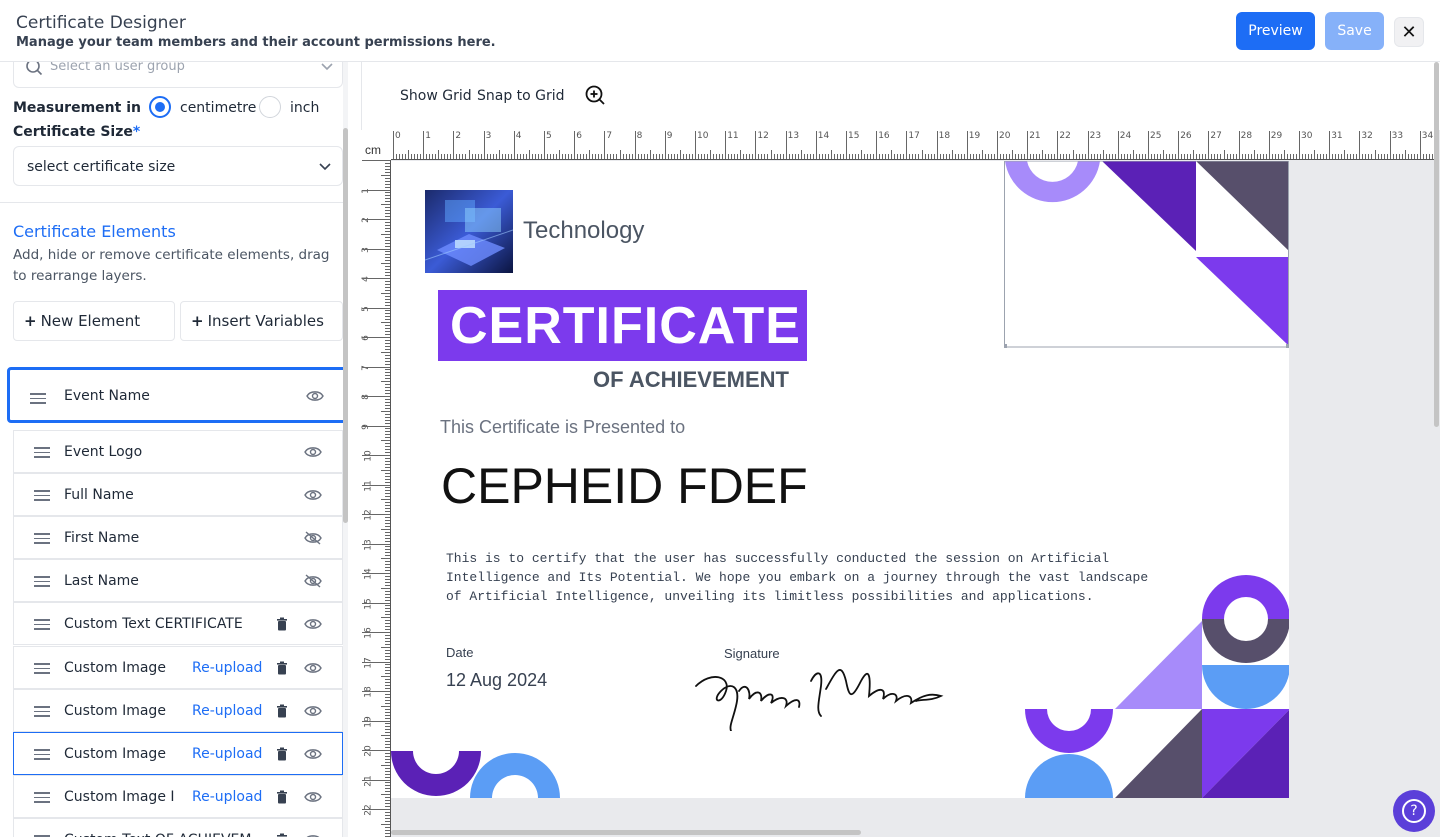  I want to click on certificate-banner: CERTIFICATE, so click(622, 325).